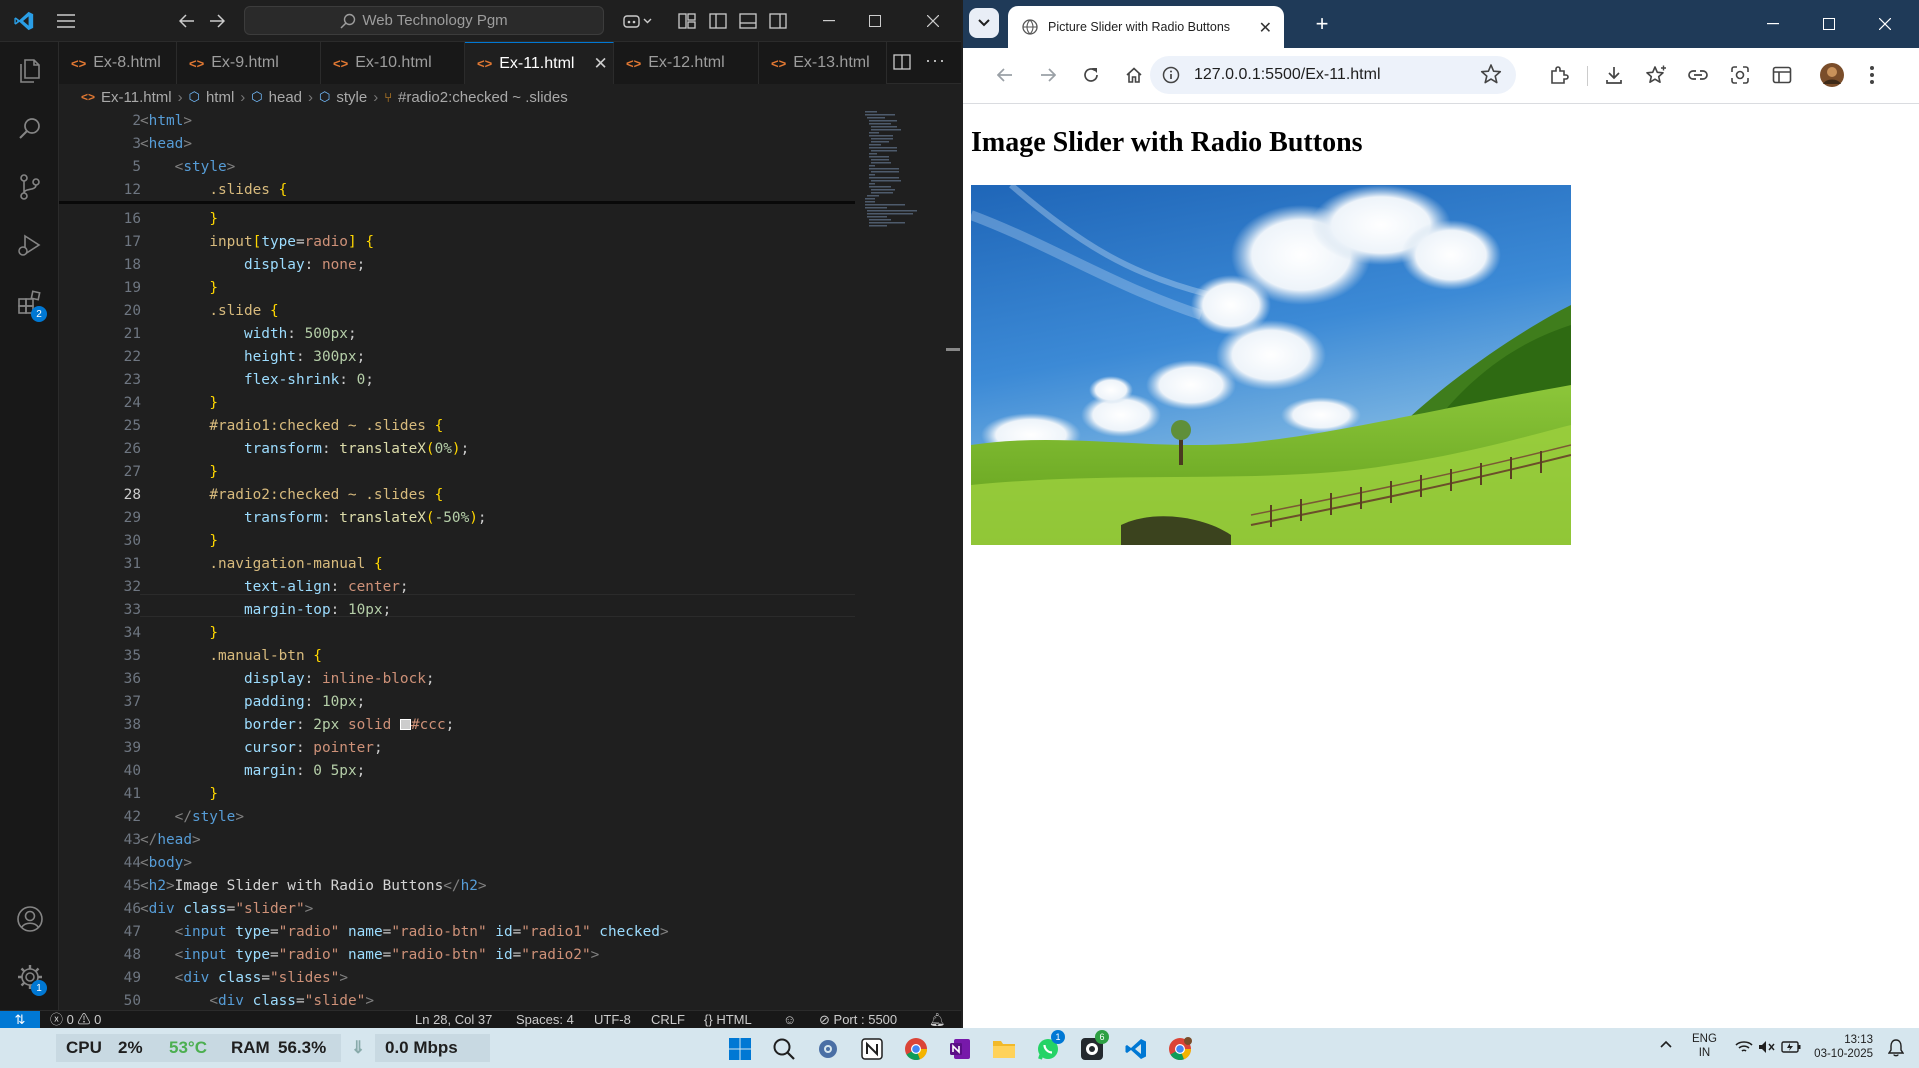  I want to click on copilot-status-icon: ☺, so click(789, 1019).